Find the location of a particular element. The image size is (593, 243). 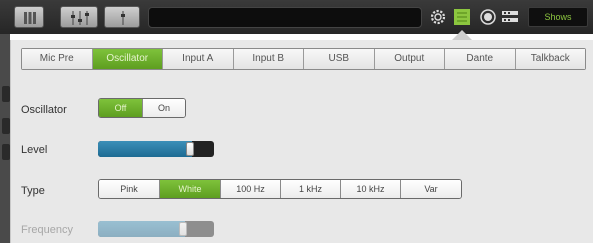

level-fill is located at coordinates (145, 149).